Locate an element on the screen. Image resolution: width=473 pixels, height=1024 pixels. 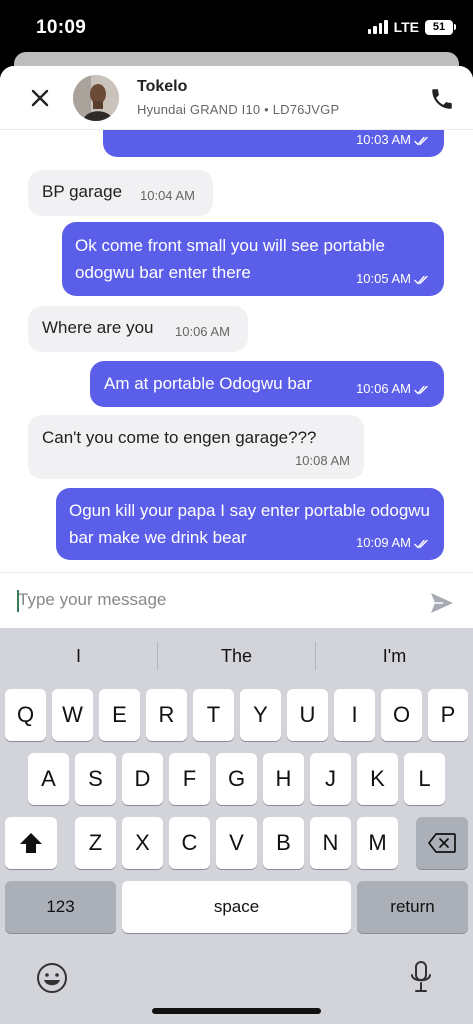
suggestion-item: The is located at coordinates (236, 656).